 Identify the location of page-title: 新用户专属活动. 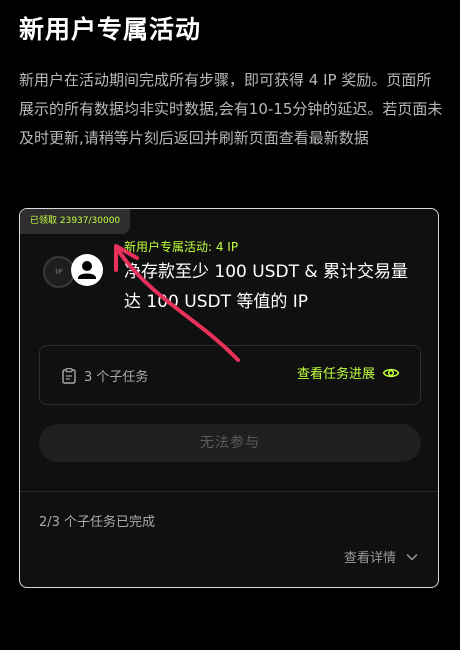
(110, 29).